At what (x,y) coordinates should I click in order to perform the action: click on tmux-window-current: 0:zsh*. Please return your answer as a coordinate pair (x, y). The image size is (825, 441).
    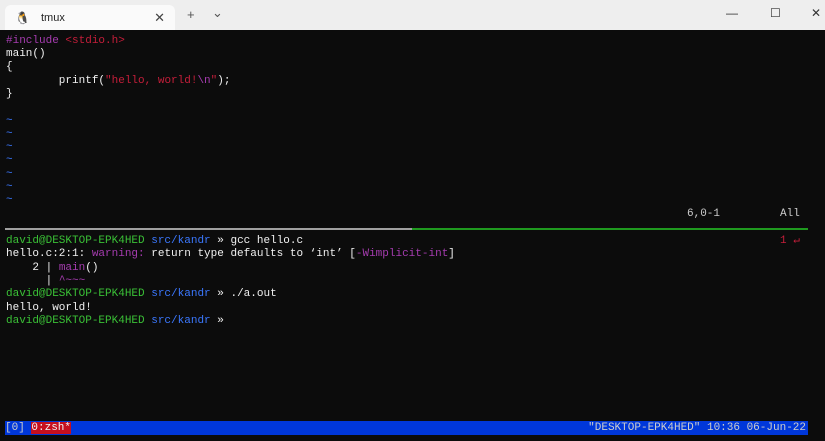
    Looking at the image, I should click on (51, 428).